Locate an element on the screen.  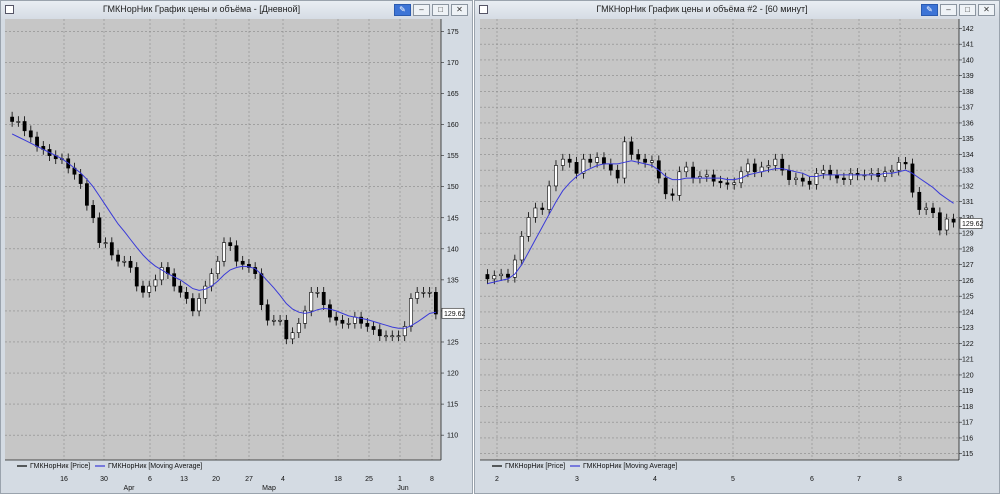
x-day-label: 30 is located at coordinates (104, 479).